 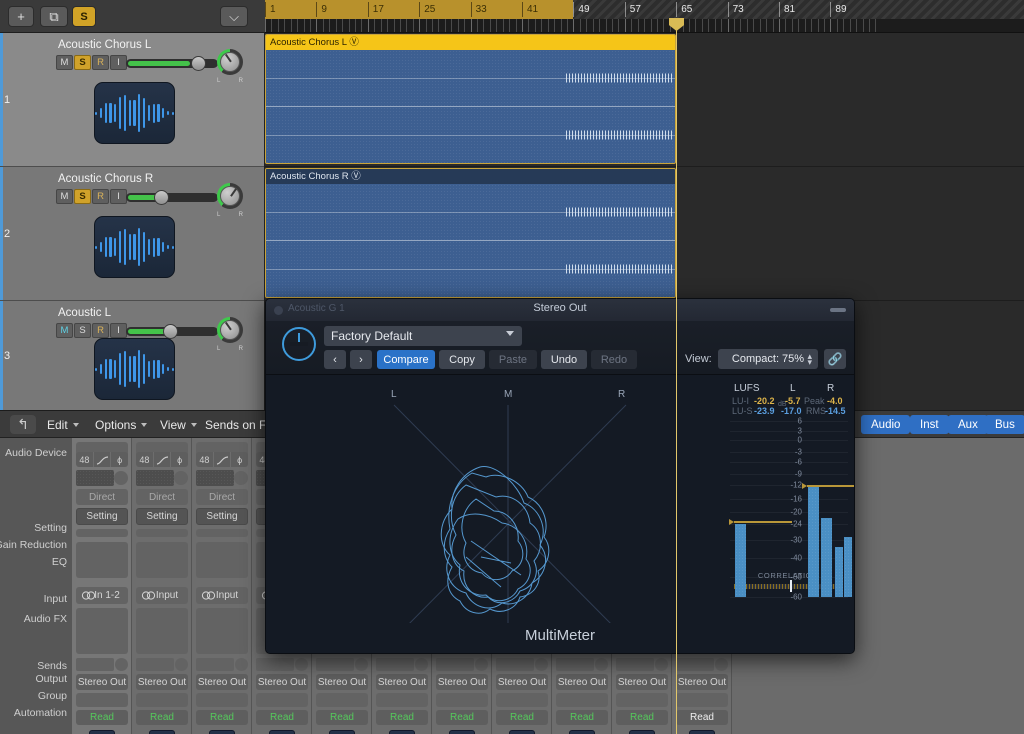 What do you see at coordinates (21, 16) in the screenshot?
I see `add-track-button: +` at bounding box center [21, 16].